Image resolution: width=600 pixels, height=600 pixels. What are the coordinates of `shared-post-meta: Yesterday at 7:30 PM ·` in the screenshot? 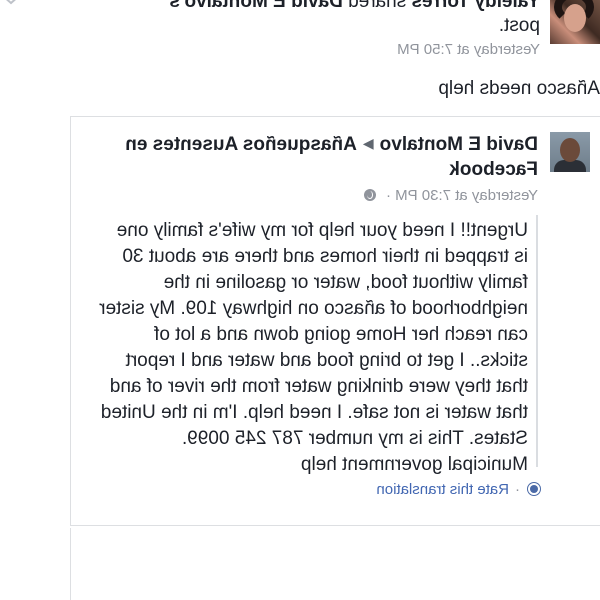 It's located at (450, 196).